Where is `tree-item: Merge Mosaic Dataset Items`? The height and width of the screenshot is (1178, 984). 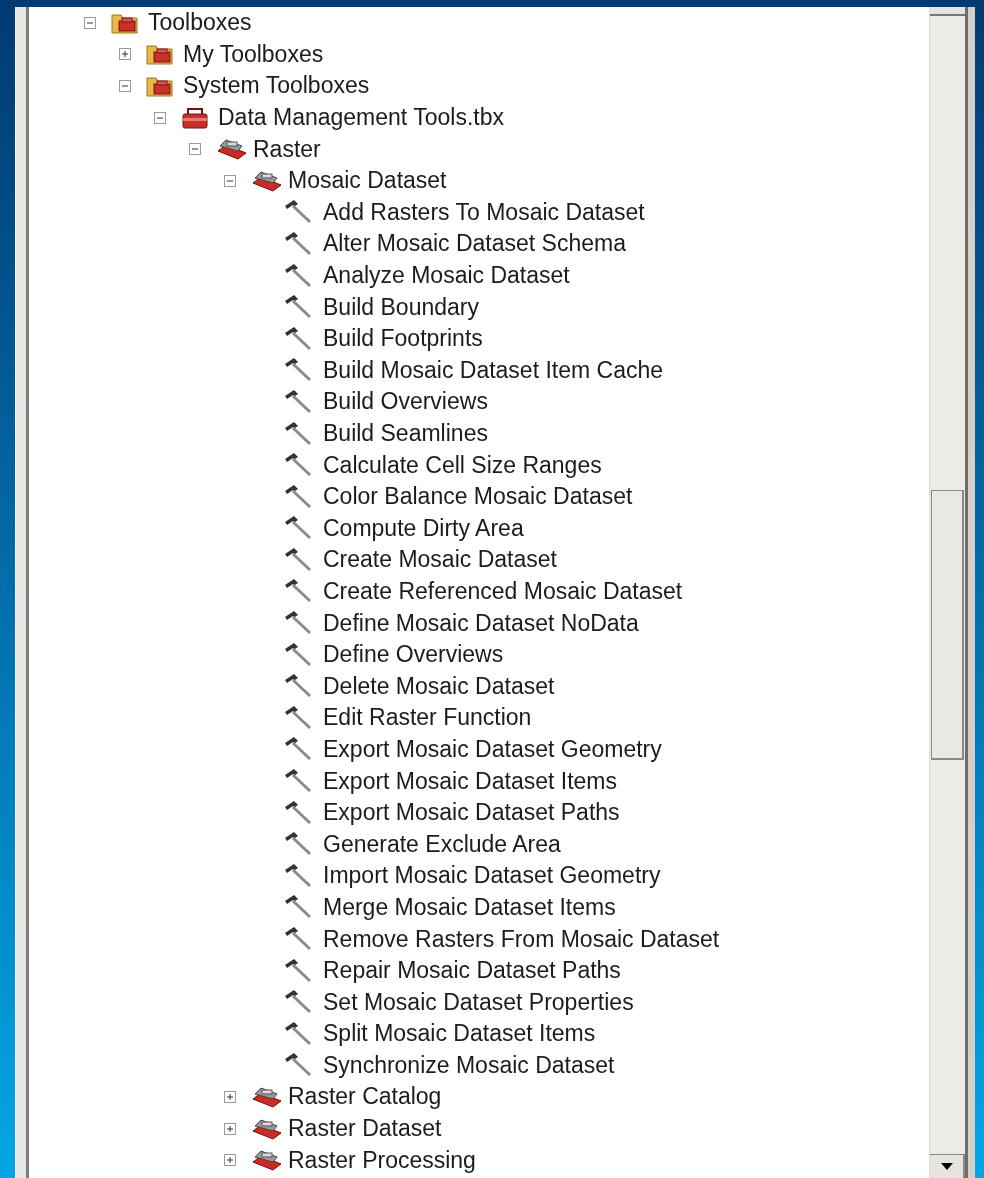
tree-item: Merge Mosaic Dataset Items is located at coordinates (469, 907).